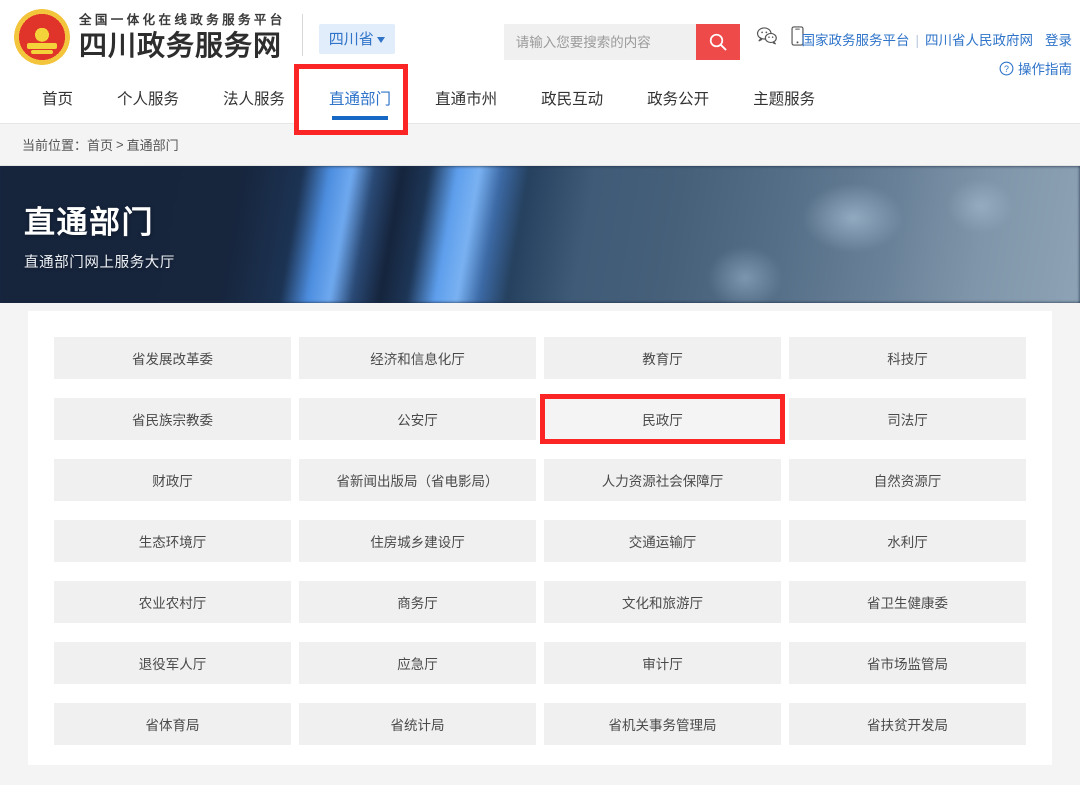  I want to click on main-navigation: 首页 个人服务 法人服务 直通部门 直通市州 政民互动 政务公开 主题服务, so click(540, 99).